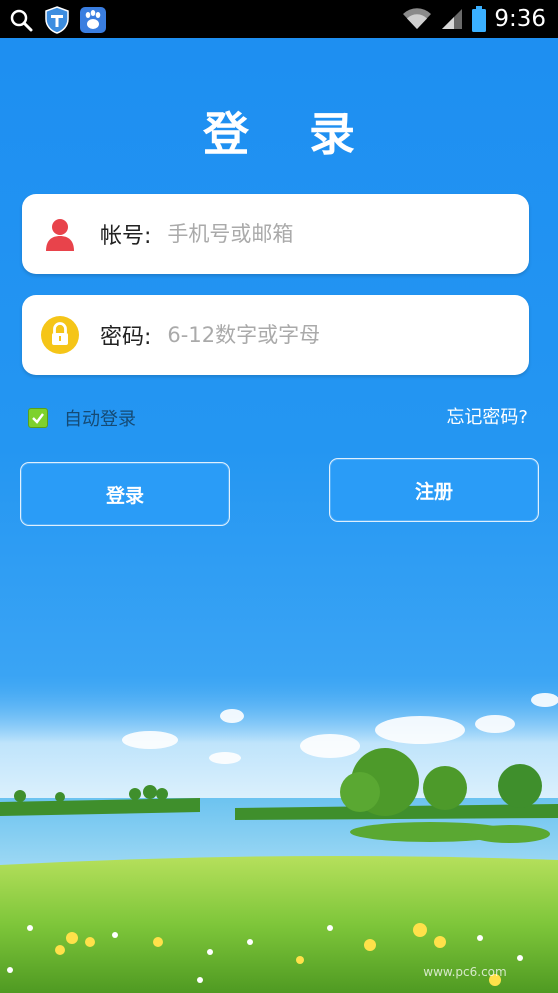 This screenshot has height=993, width=558. Describe the element at coordinates (452, 19) in the screenshot. I see `signal-icon` at that location.